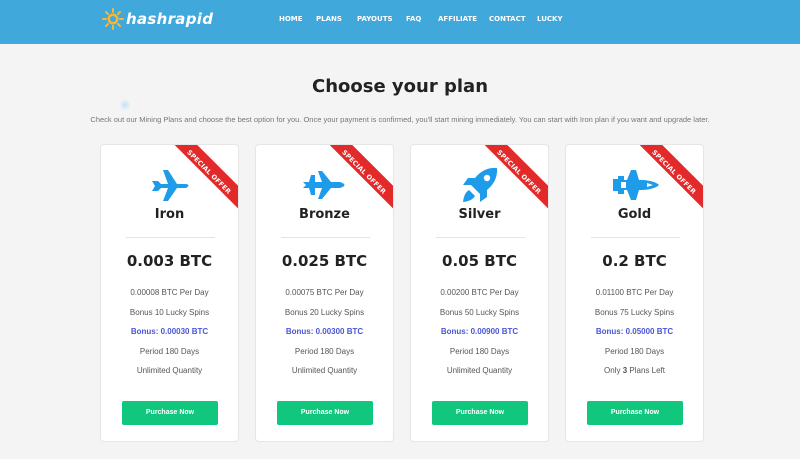 Image resolution: width=800 pixels, height=459 pixels. What do you see at coordinates (479, 331) in the screenshot?
I see `bonus-amount: Bonus: 0.00900 BTC` at bounding box center [479, 331].